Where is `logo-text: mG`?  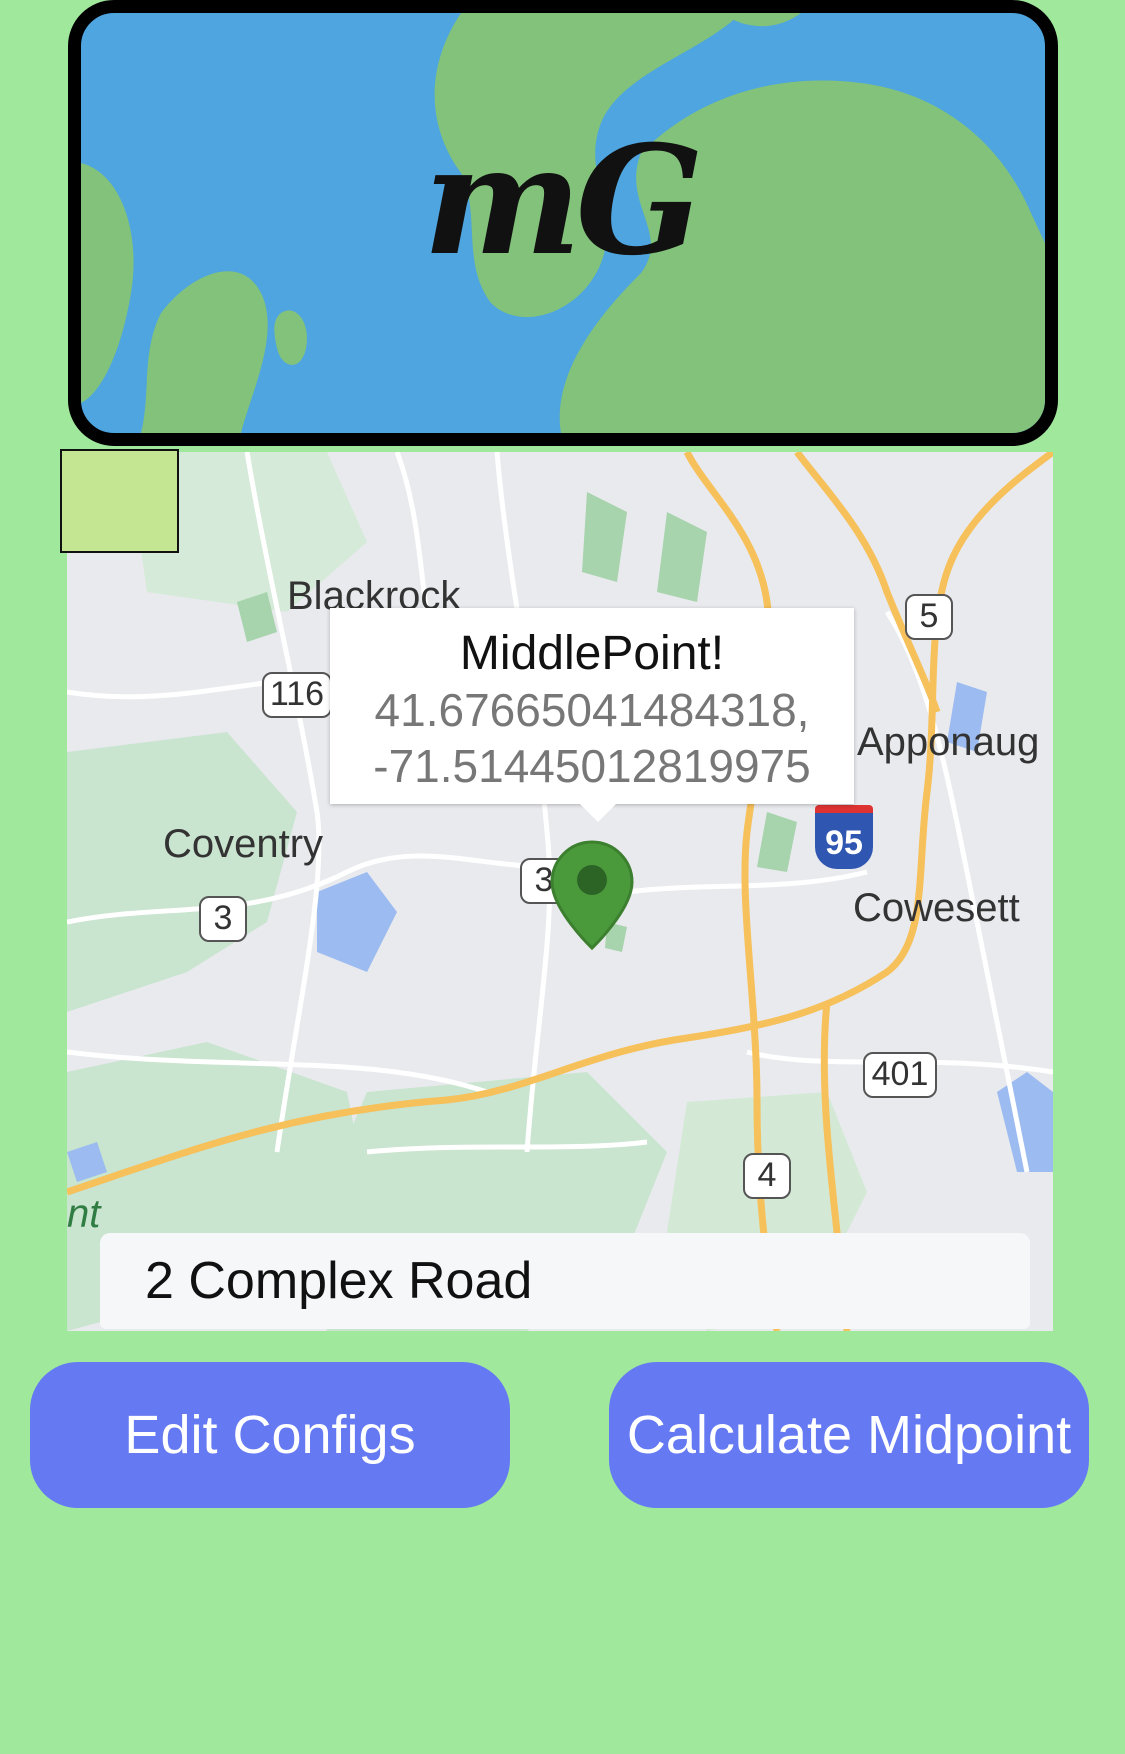 logo-text: mG is located at coordinates (563, 201).